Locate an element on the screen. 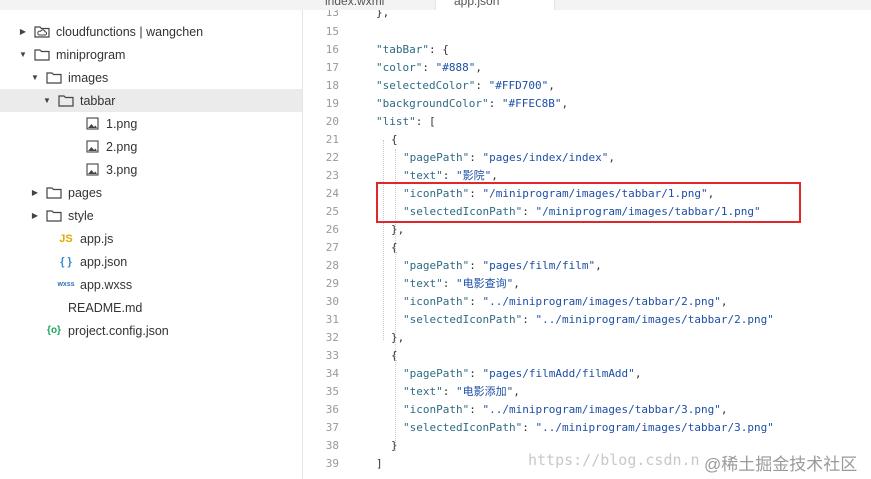  tree-item: wxss app.wxss is located at coordinates (151, 284).